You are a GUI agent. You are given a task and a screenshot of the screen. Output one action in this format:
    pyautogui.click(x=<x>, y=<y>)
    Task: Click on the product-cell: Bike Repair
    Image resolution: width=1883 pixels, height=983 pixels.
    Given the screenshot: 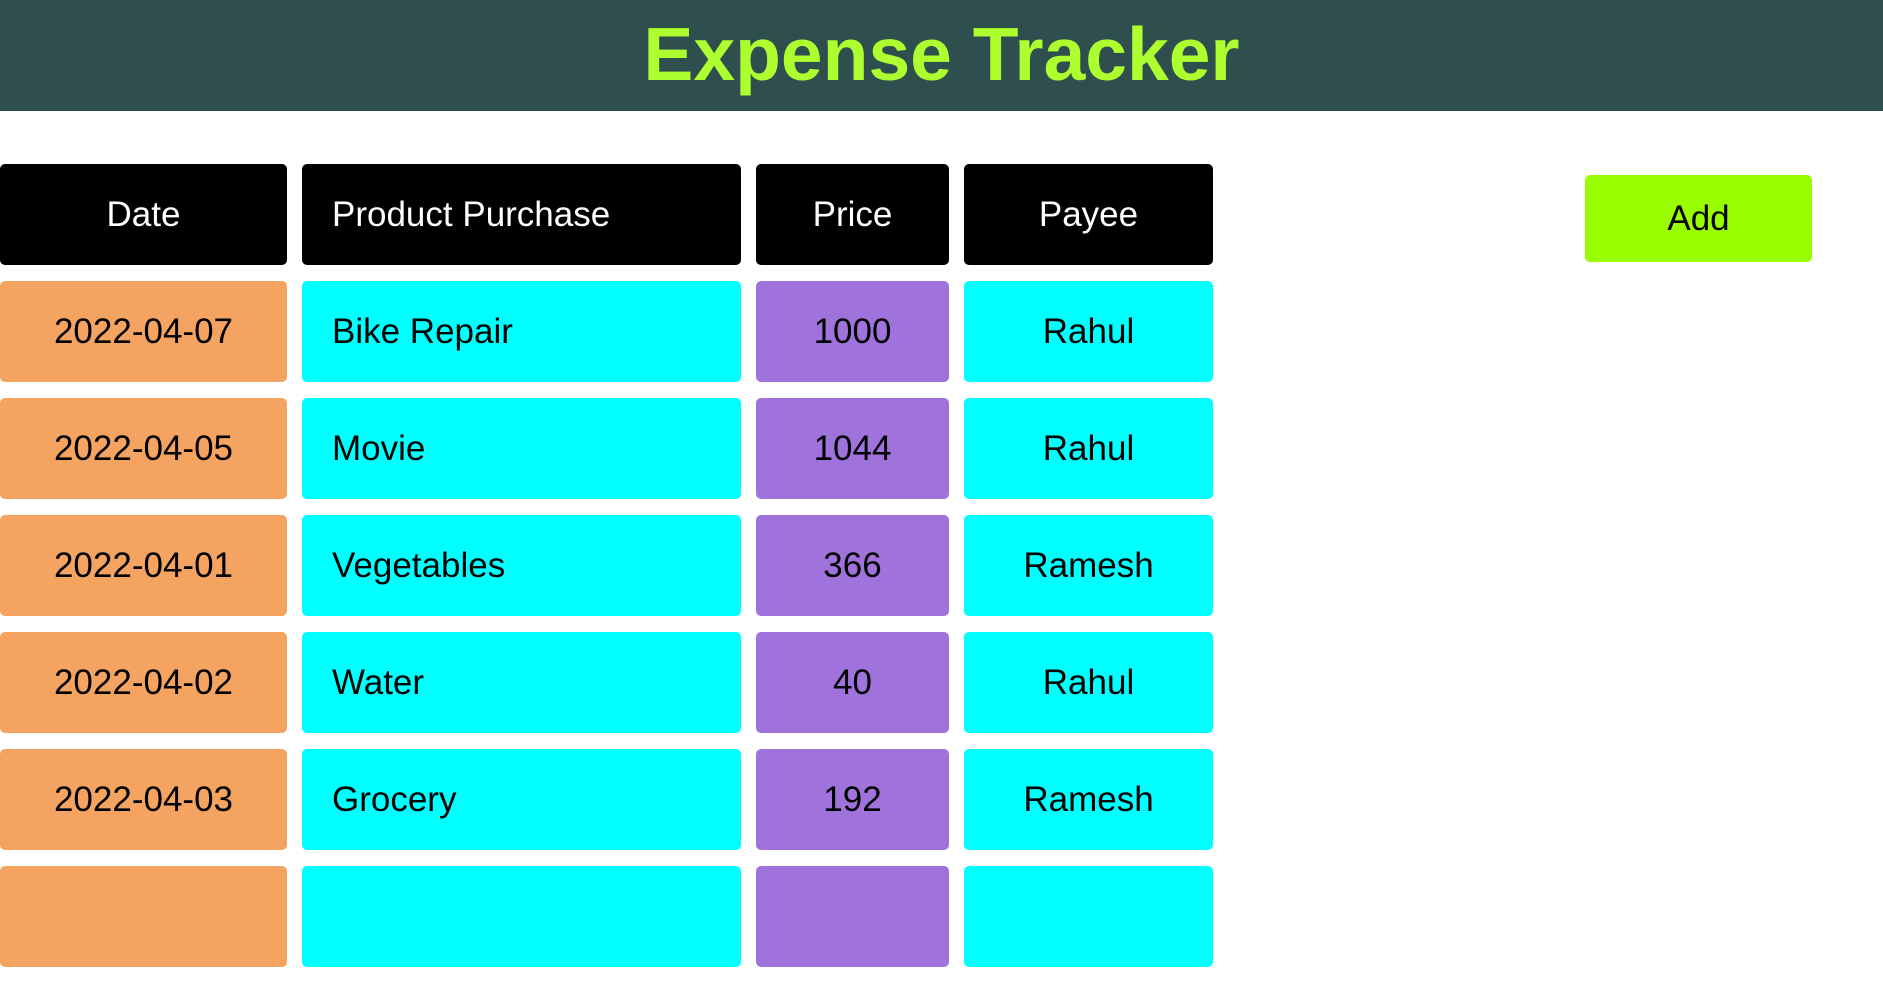 What is the action you would take?
    pyautogui.click(x=521, y=331)
    